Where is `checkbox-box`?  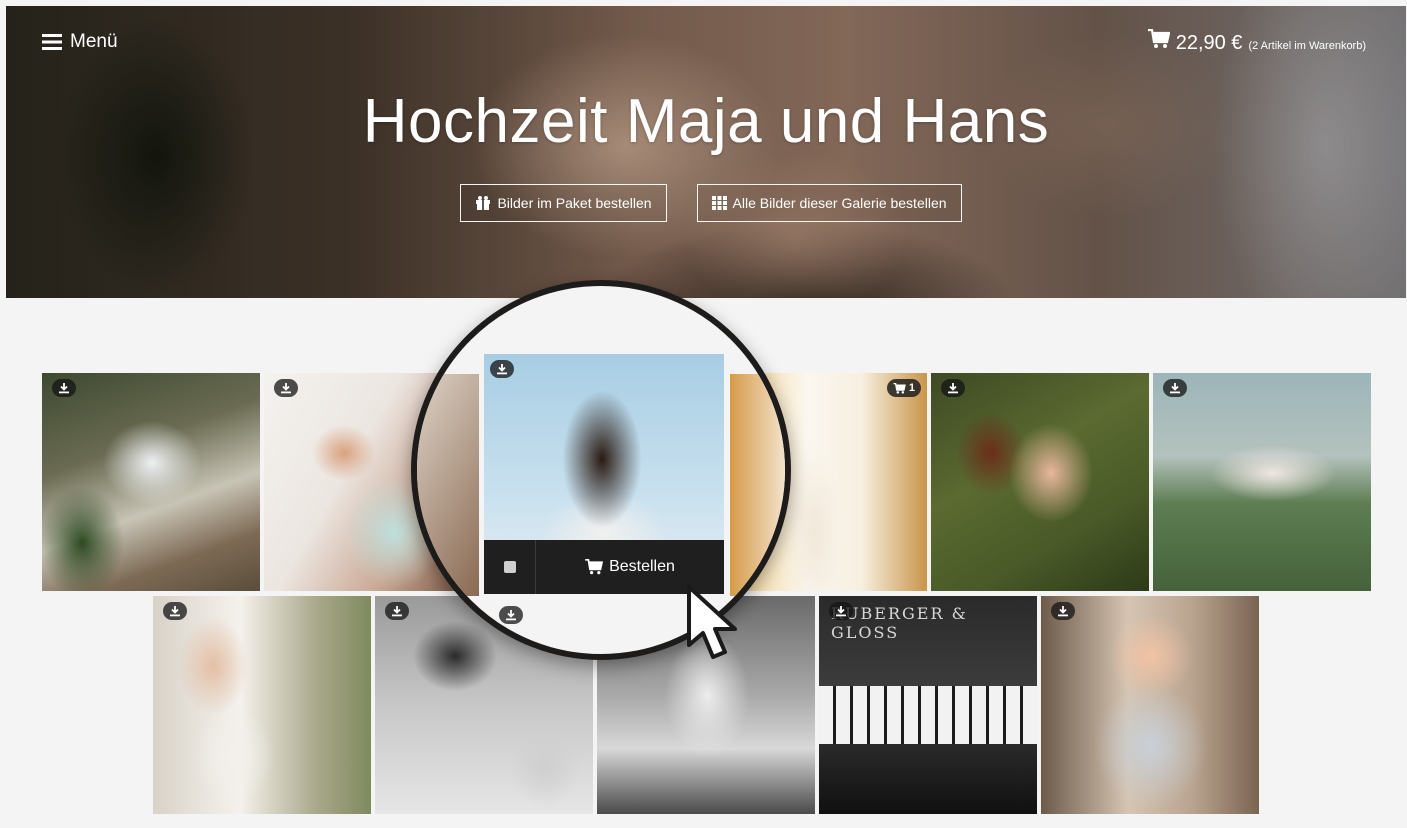
checkbox-box is located at coordinates (509, 567).